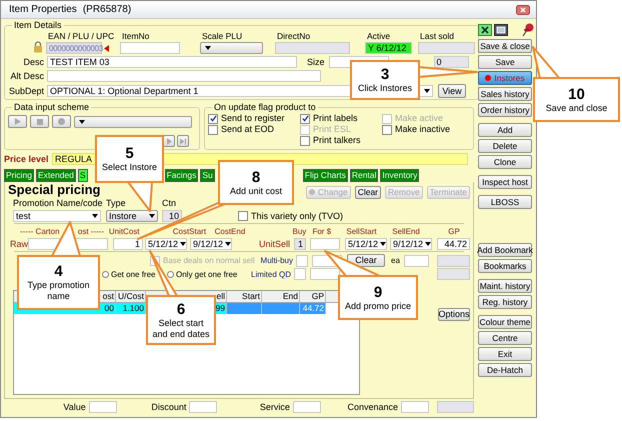 The height and width of the screenshot is (421, 622). Describe the element at coordinates (265, 107) in the screenshot. I see `group-title: On update flag product to` at that location.